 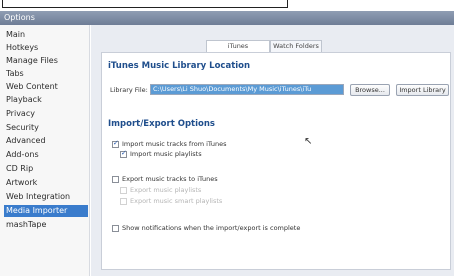 I want to click on sidebar-item-media-importer: Media Importer, so click(x=46, y=211).